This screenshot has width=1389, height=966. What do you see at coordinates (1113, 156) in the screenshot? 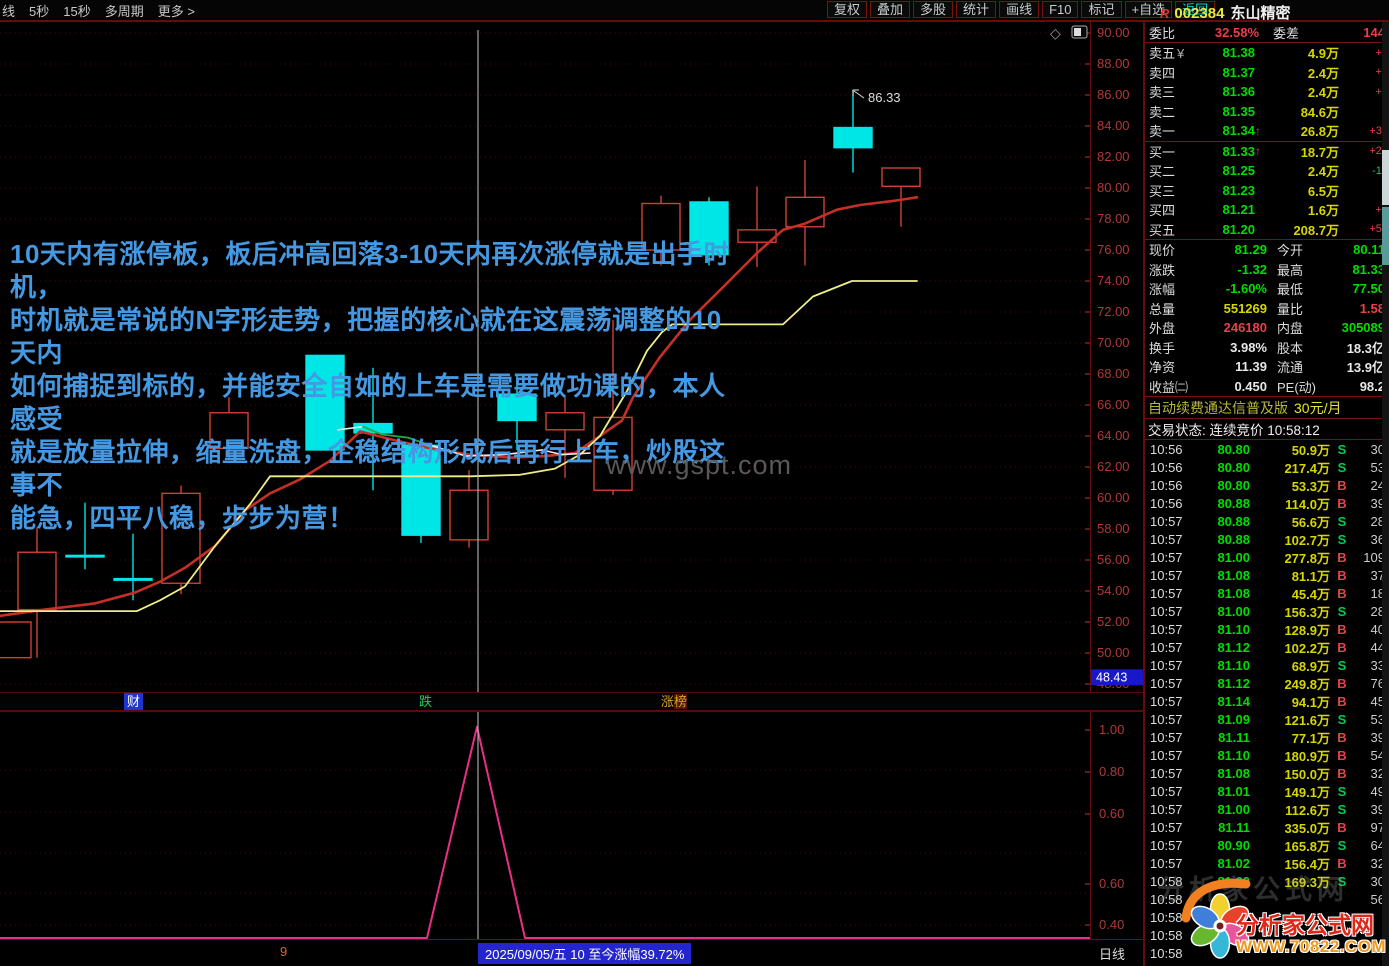
I see `svg-text: 82.00` at bounding box center [1113, 156].